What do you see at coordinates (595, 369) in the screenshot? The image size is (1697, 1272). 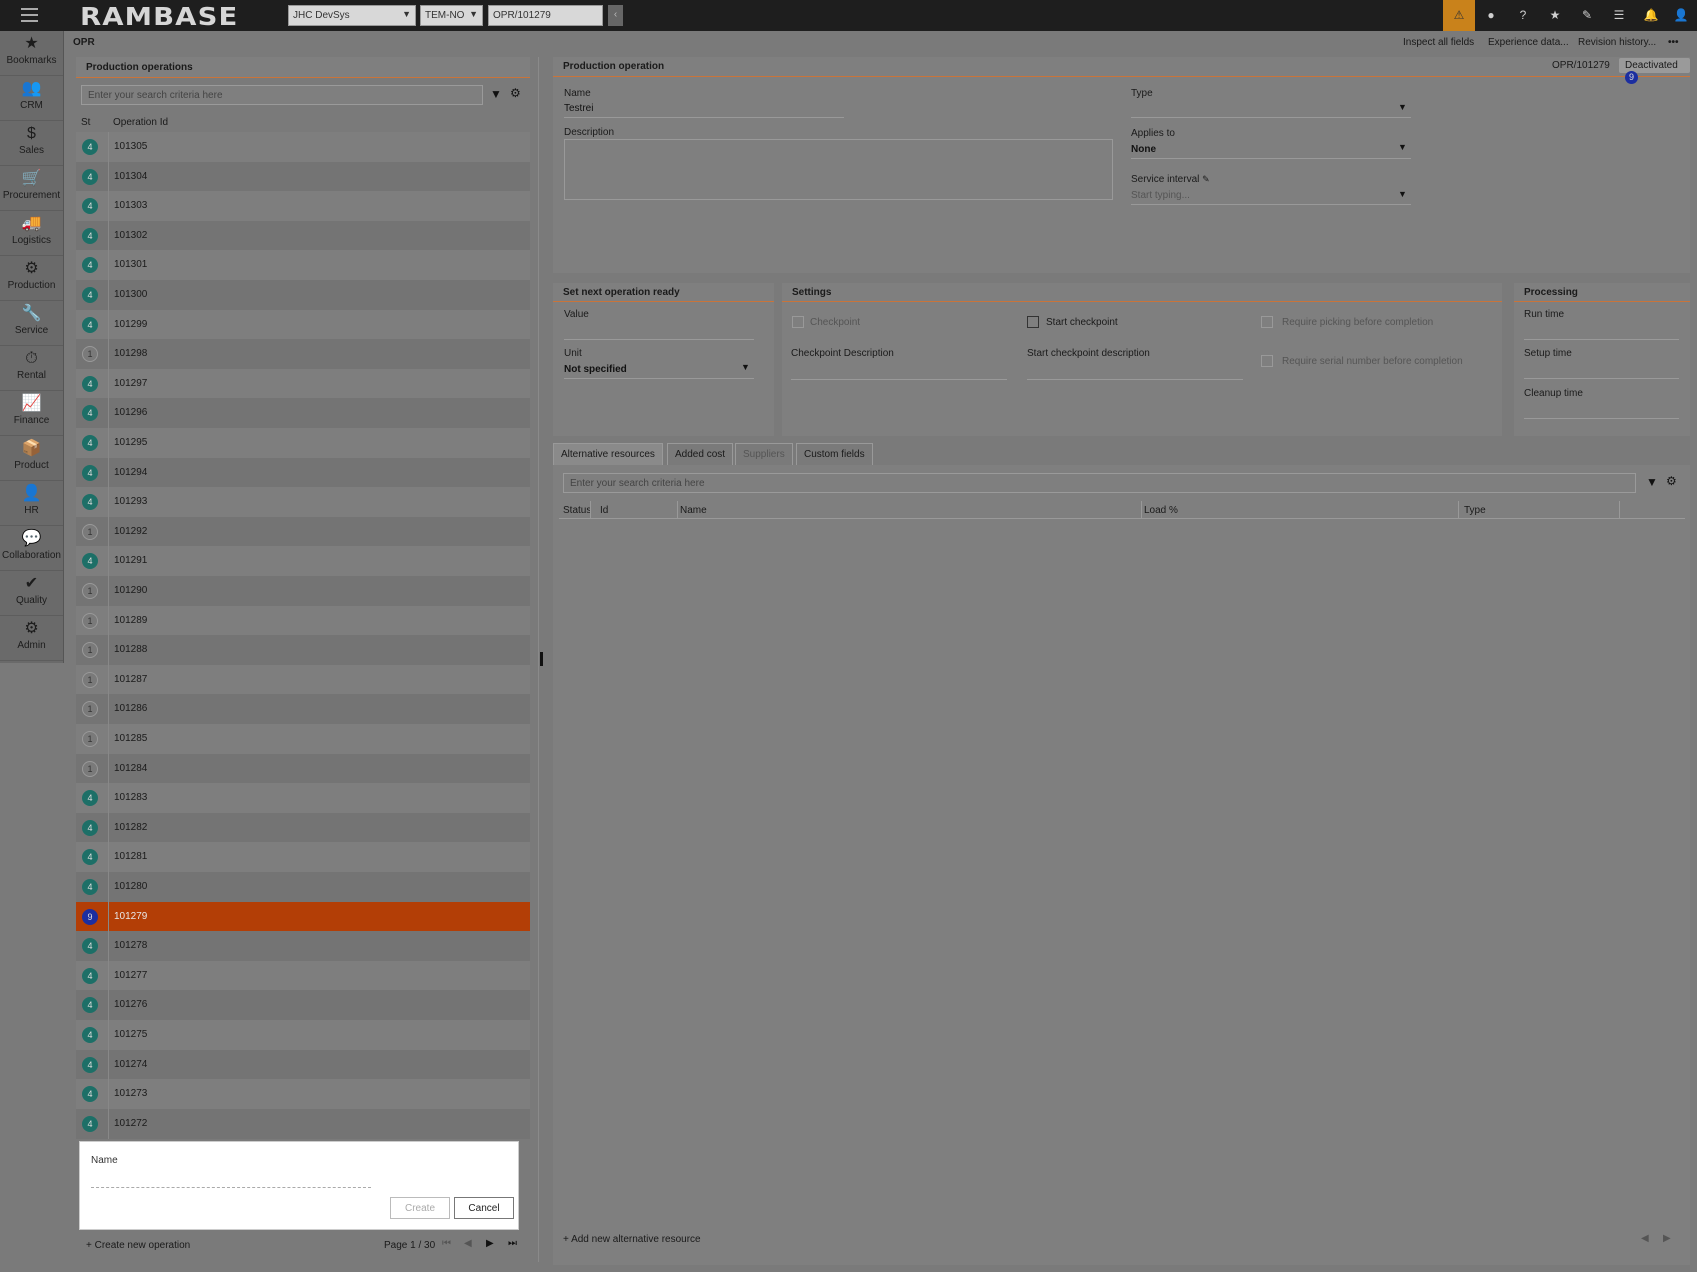 I see `unit-value: Not specified` at bounding box center [595, 369].